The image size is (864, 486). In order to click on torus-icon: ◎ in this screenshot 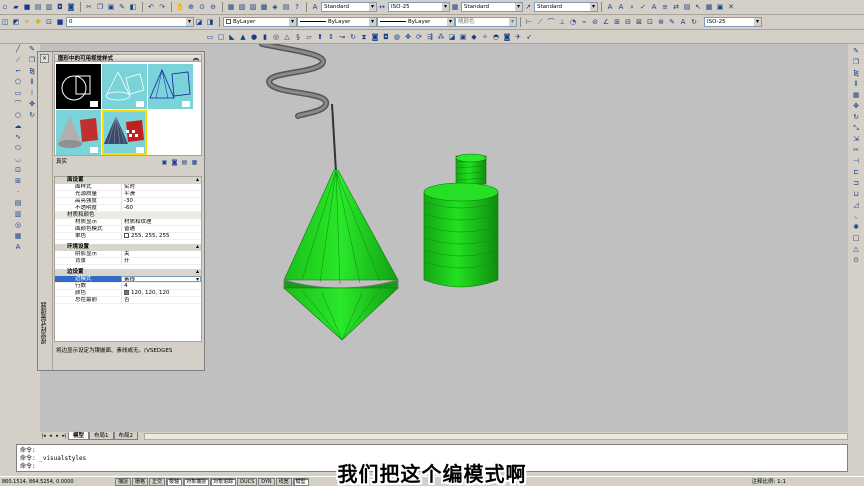, I will do `click(276, 37)`.